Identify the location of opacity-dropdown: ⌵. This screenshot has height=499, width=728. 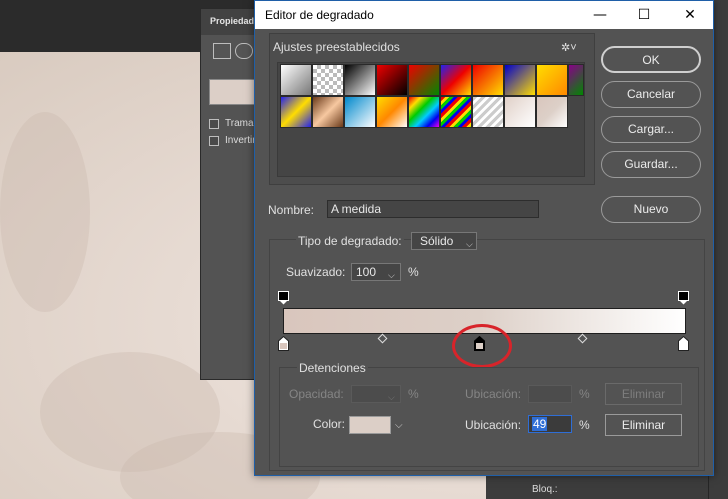
(376, 394).